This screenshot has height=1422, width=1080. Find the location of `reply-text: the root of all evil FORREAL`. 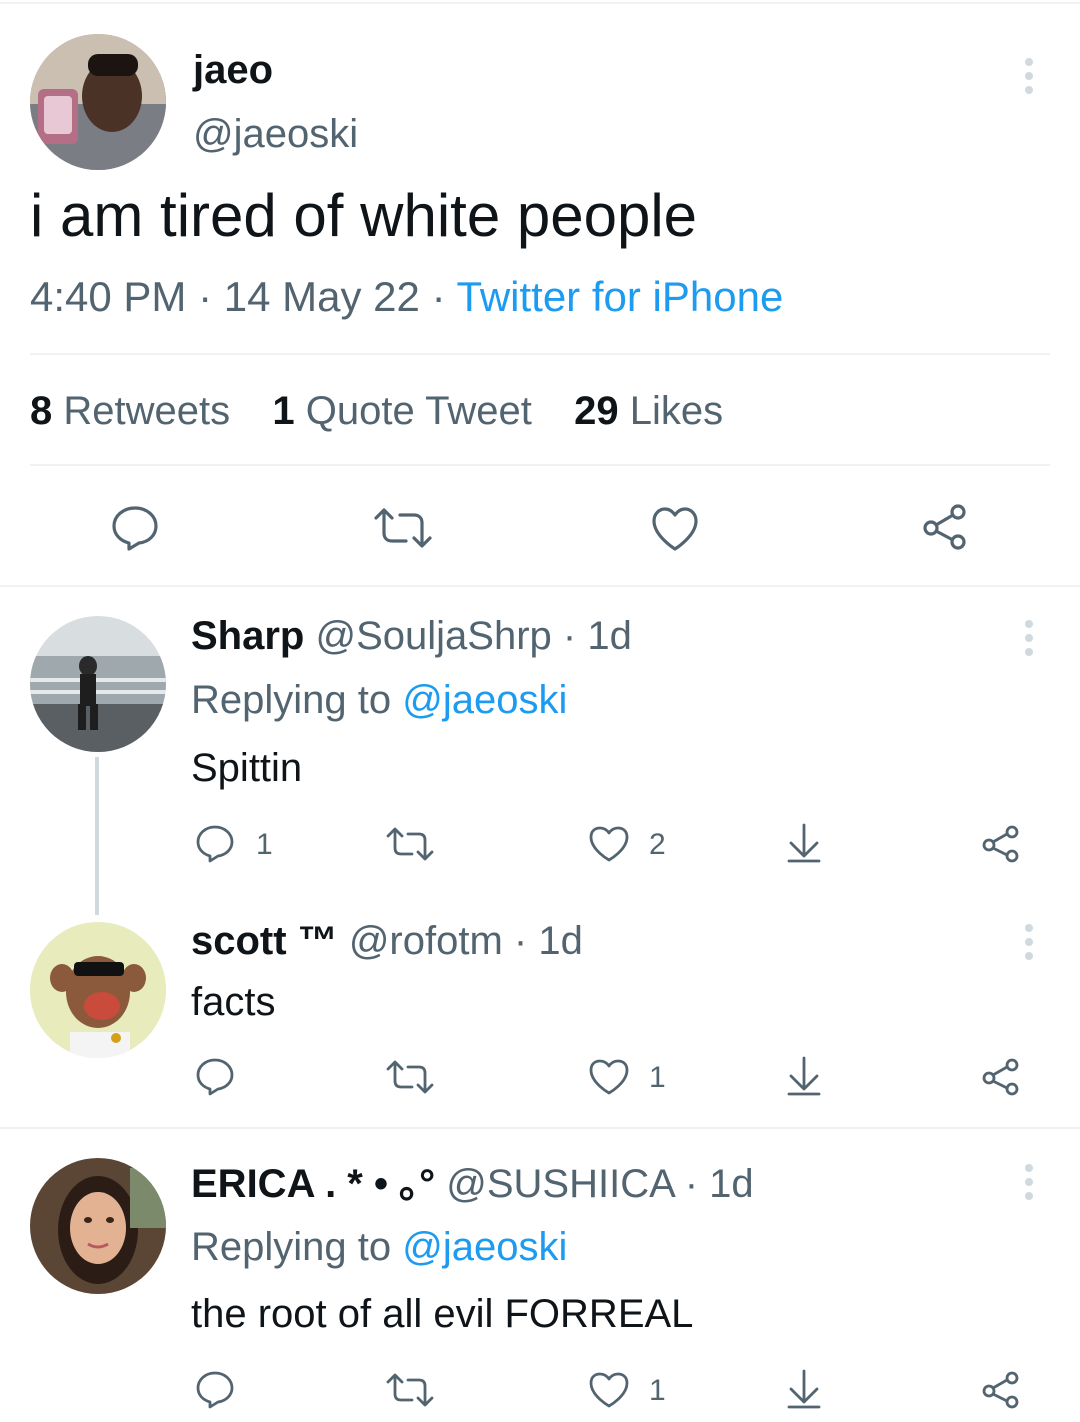

reply-text: the root of all evil FORREAL is located at coordinates (442, 1314).